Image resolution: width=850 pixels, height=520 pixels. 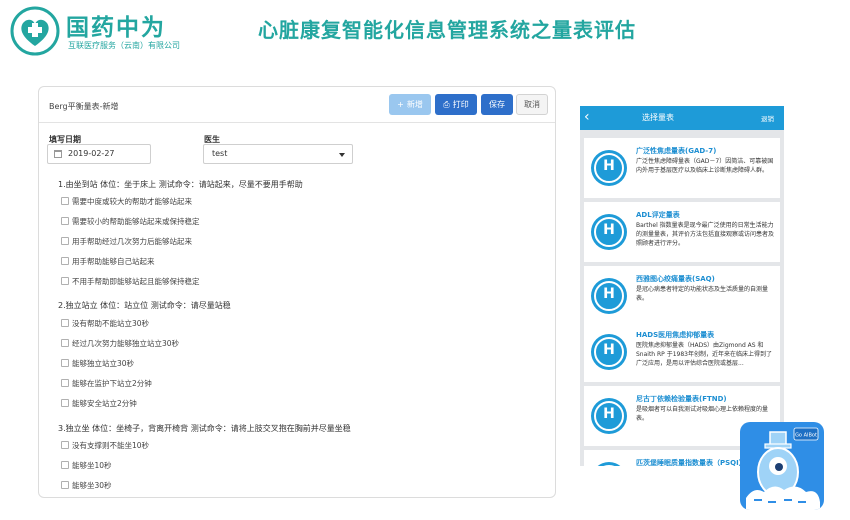 I want to click on date-field: 2019-02-27, so click(x=99, y=154).